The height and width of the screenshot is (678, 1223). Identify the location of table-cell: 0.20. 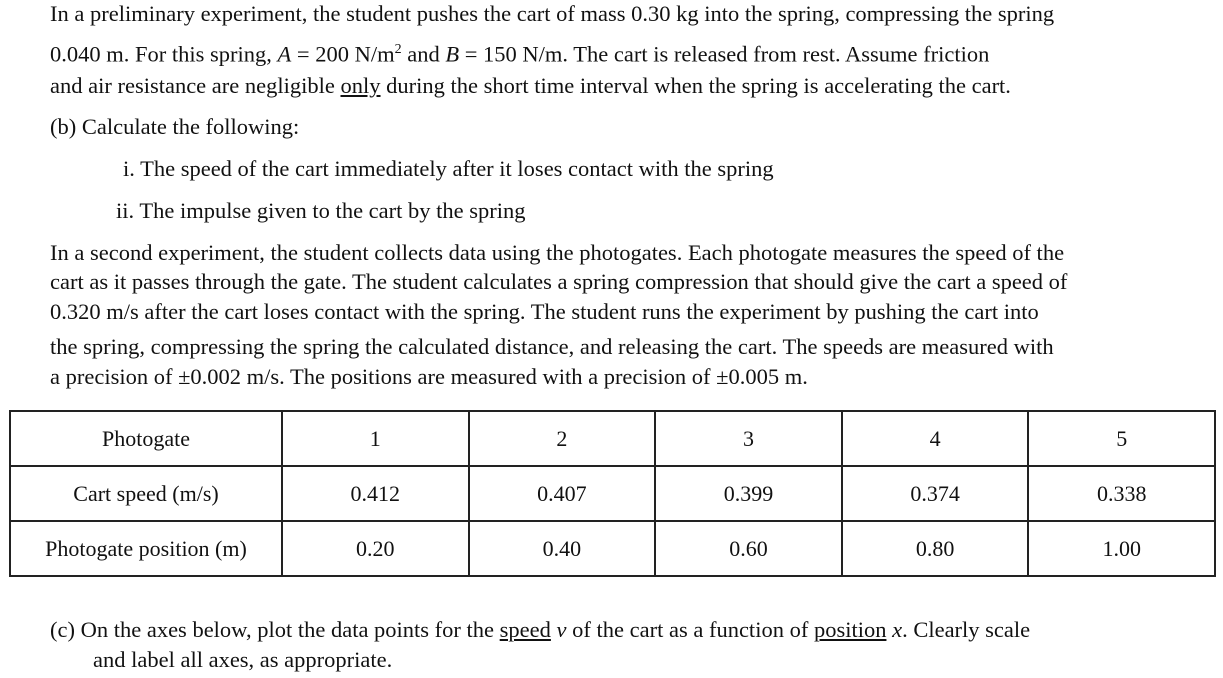
(375, 548).